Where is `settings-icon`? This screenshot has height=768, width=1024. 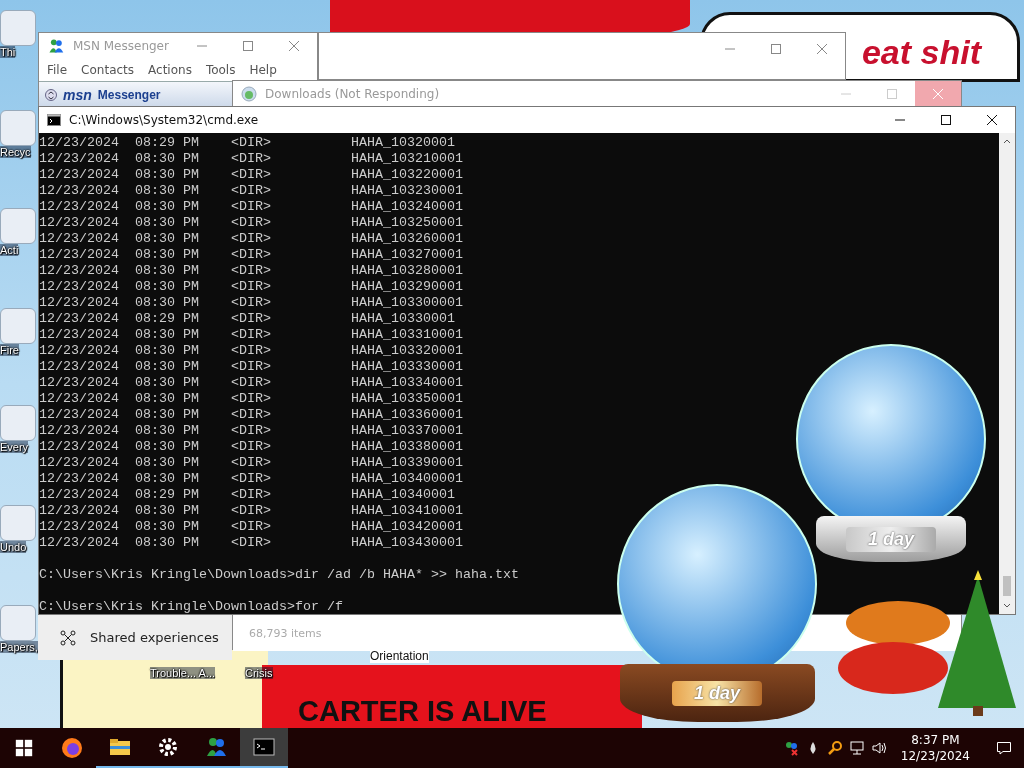
settings-icon is located at coordinates (168, 747).